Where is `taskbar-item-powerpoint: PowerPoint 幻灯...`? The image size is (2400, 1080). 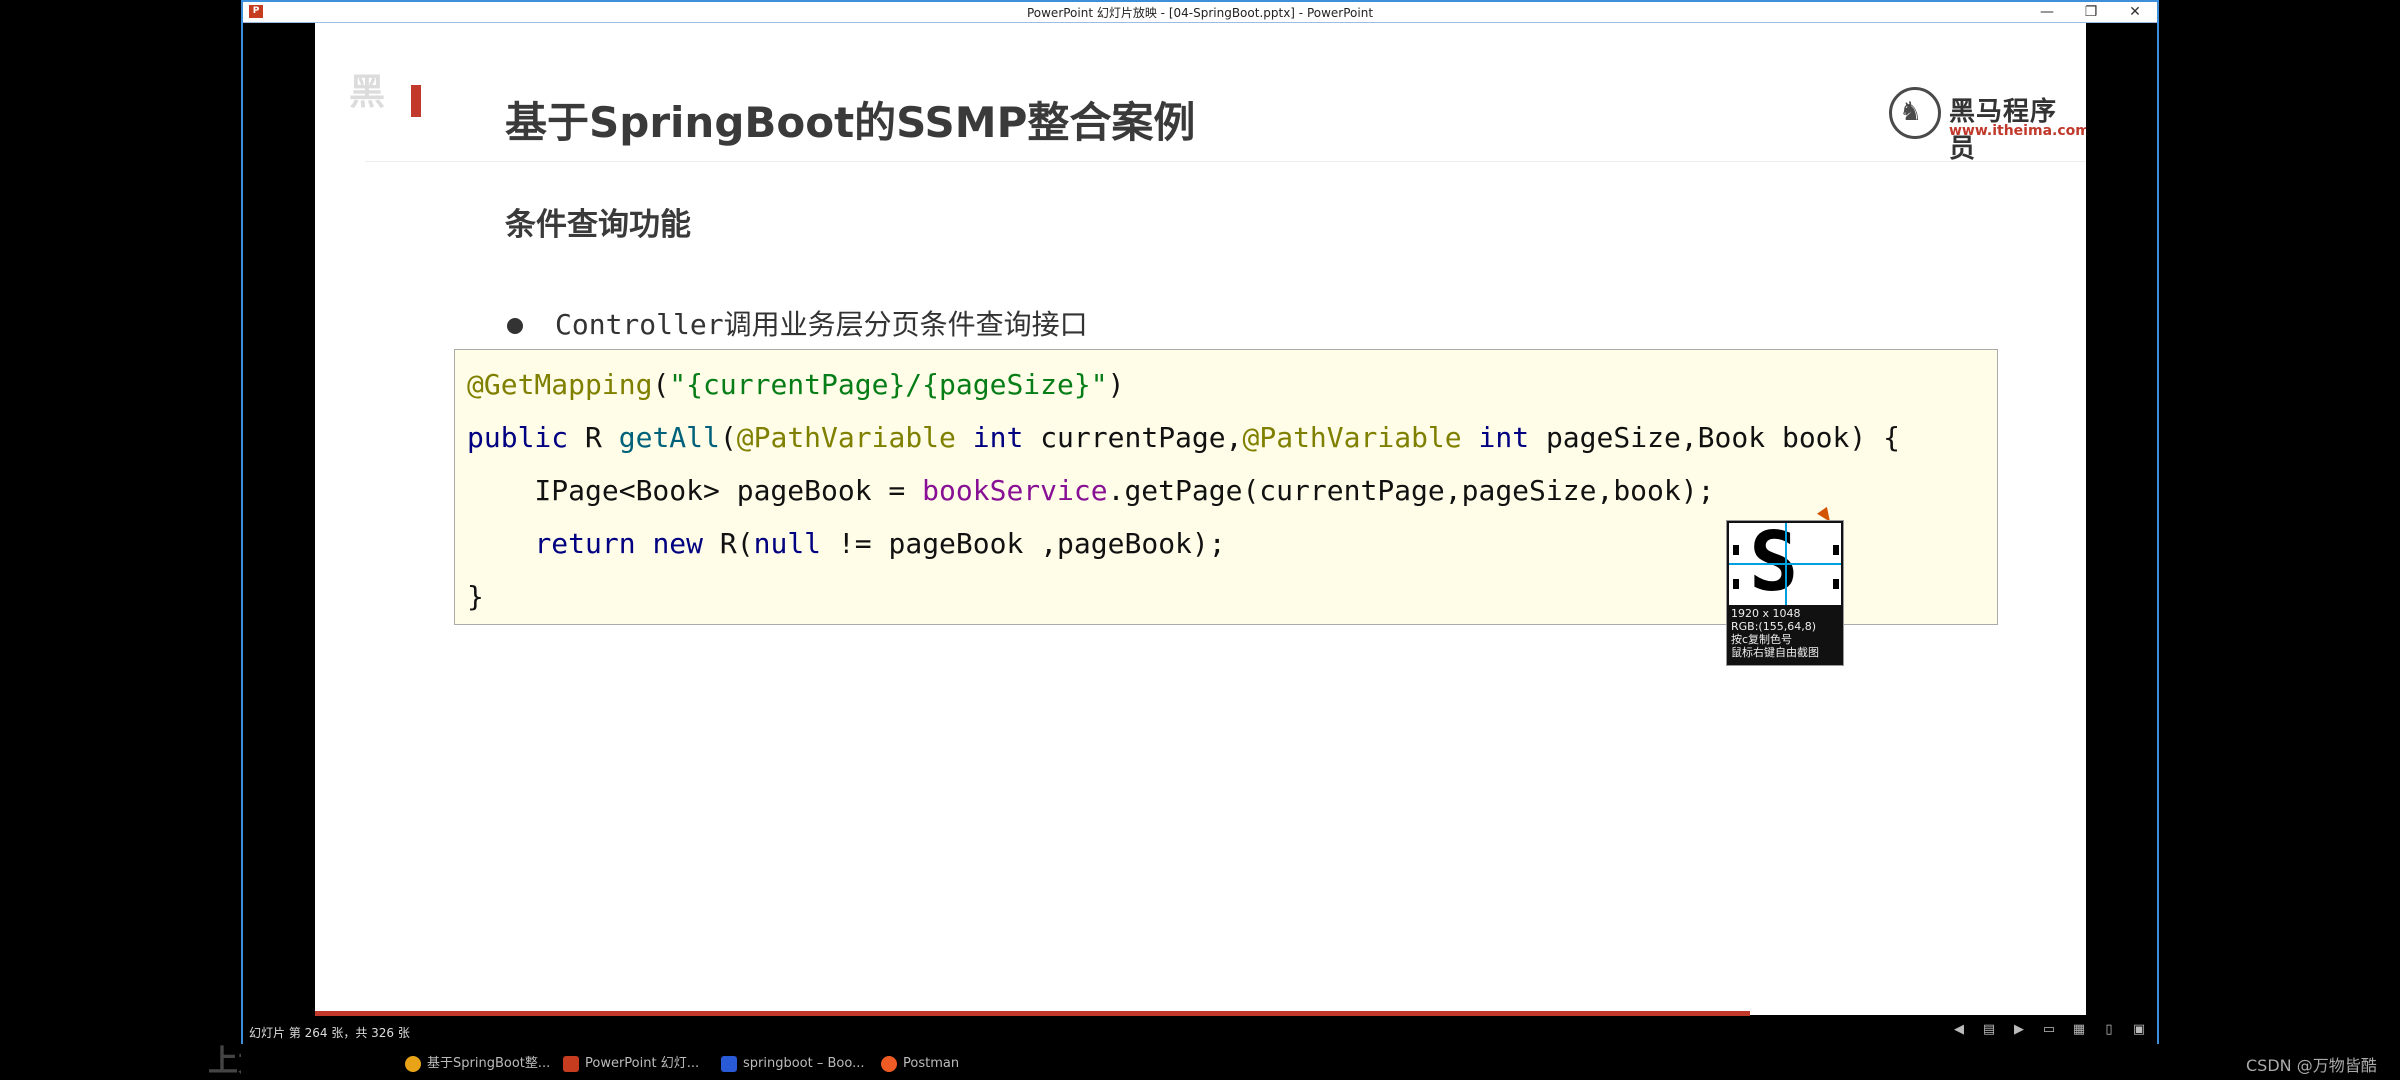 taskbar-item-powerpoint: PowerPoint 幻灯... is located at coordinates (629, 1064).